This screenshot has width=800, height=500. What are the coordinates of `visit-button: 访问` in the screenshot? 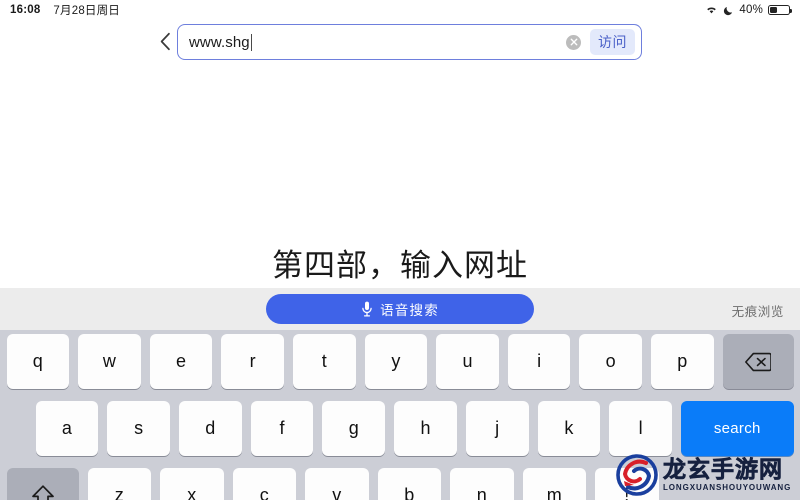 It's located at (612, 42).